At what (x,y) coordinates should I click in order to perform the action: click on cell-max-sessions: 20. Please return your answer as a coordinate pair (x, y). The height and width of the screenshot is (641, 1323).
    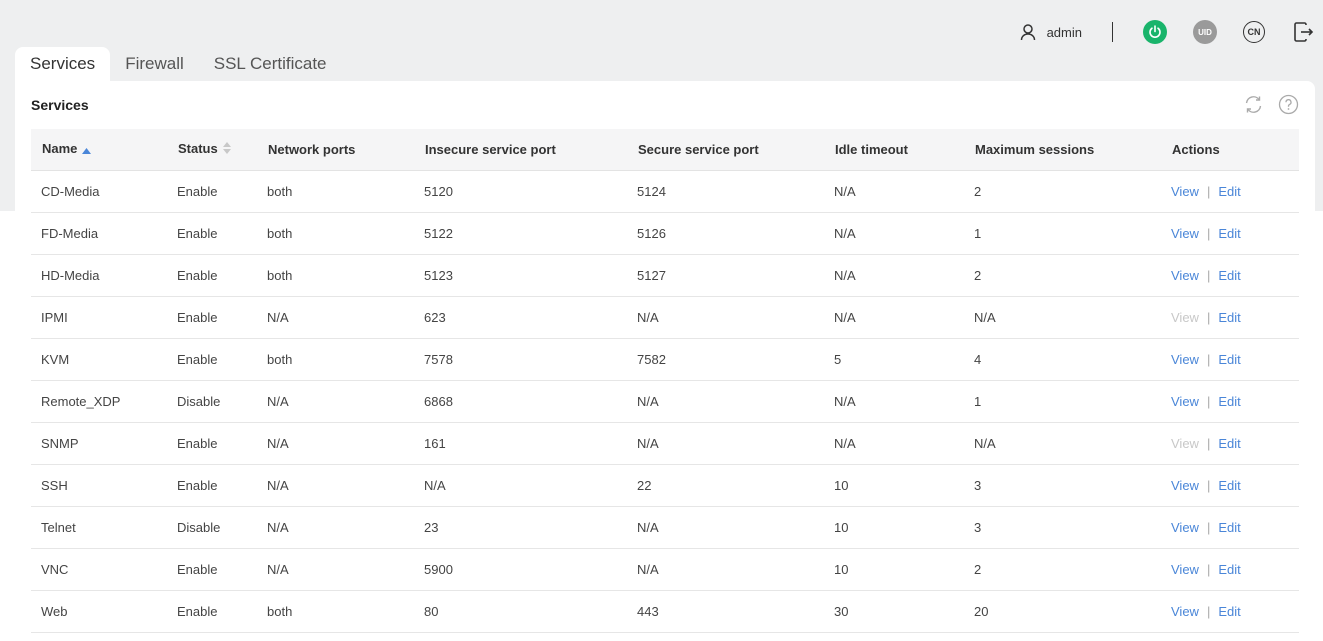
    Looking at the image, I should click on (1062, 611).